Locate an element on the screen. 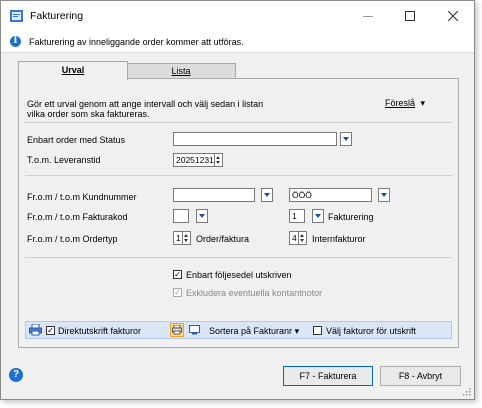 The width and height of the screenshot is (482, 408). kundnummer-label: Fr.o.m / t.o.m Kundnummer is located at coordinates (82, 197).